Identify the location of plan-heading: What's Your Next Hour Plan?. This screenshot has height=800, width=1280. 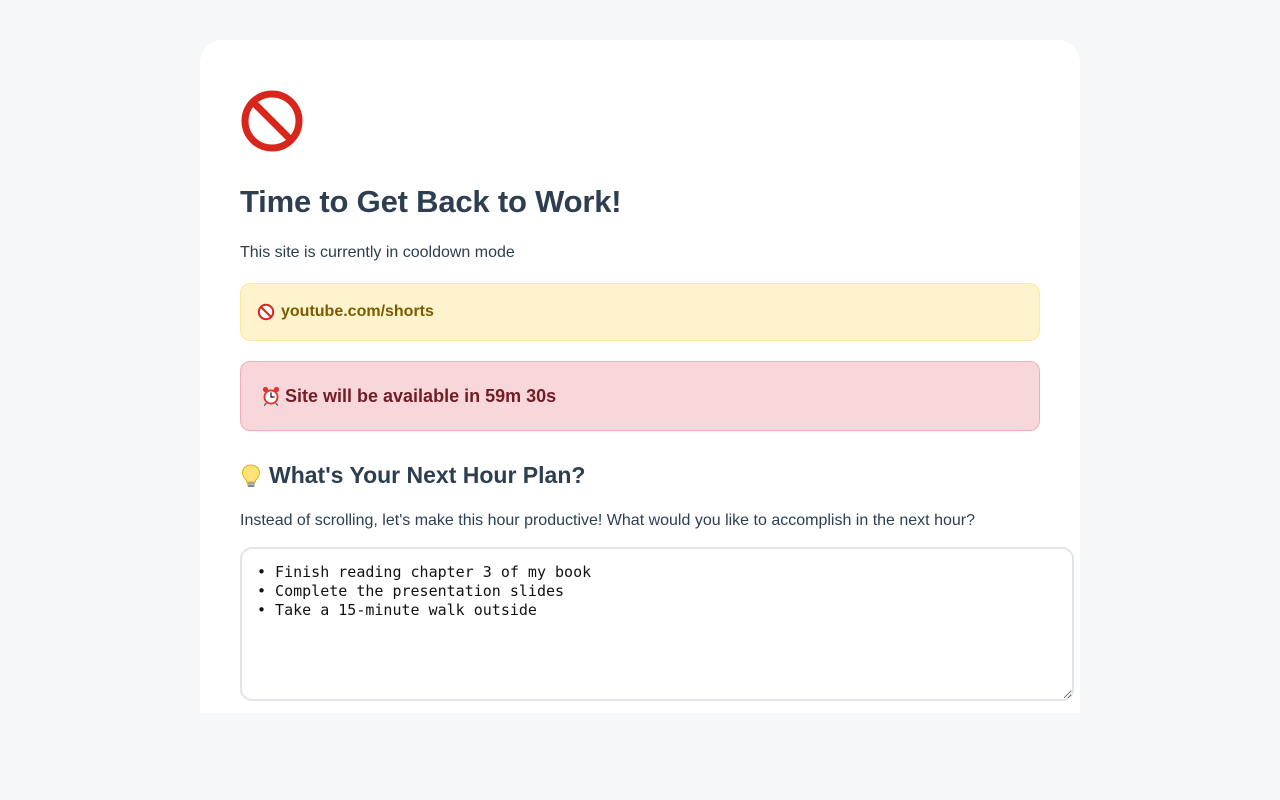
(412, 475).